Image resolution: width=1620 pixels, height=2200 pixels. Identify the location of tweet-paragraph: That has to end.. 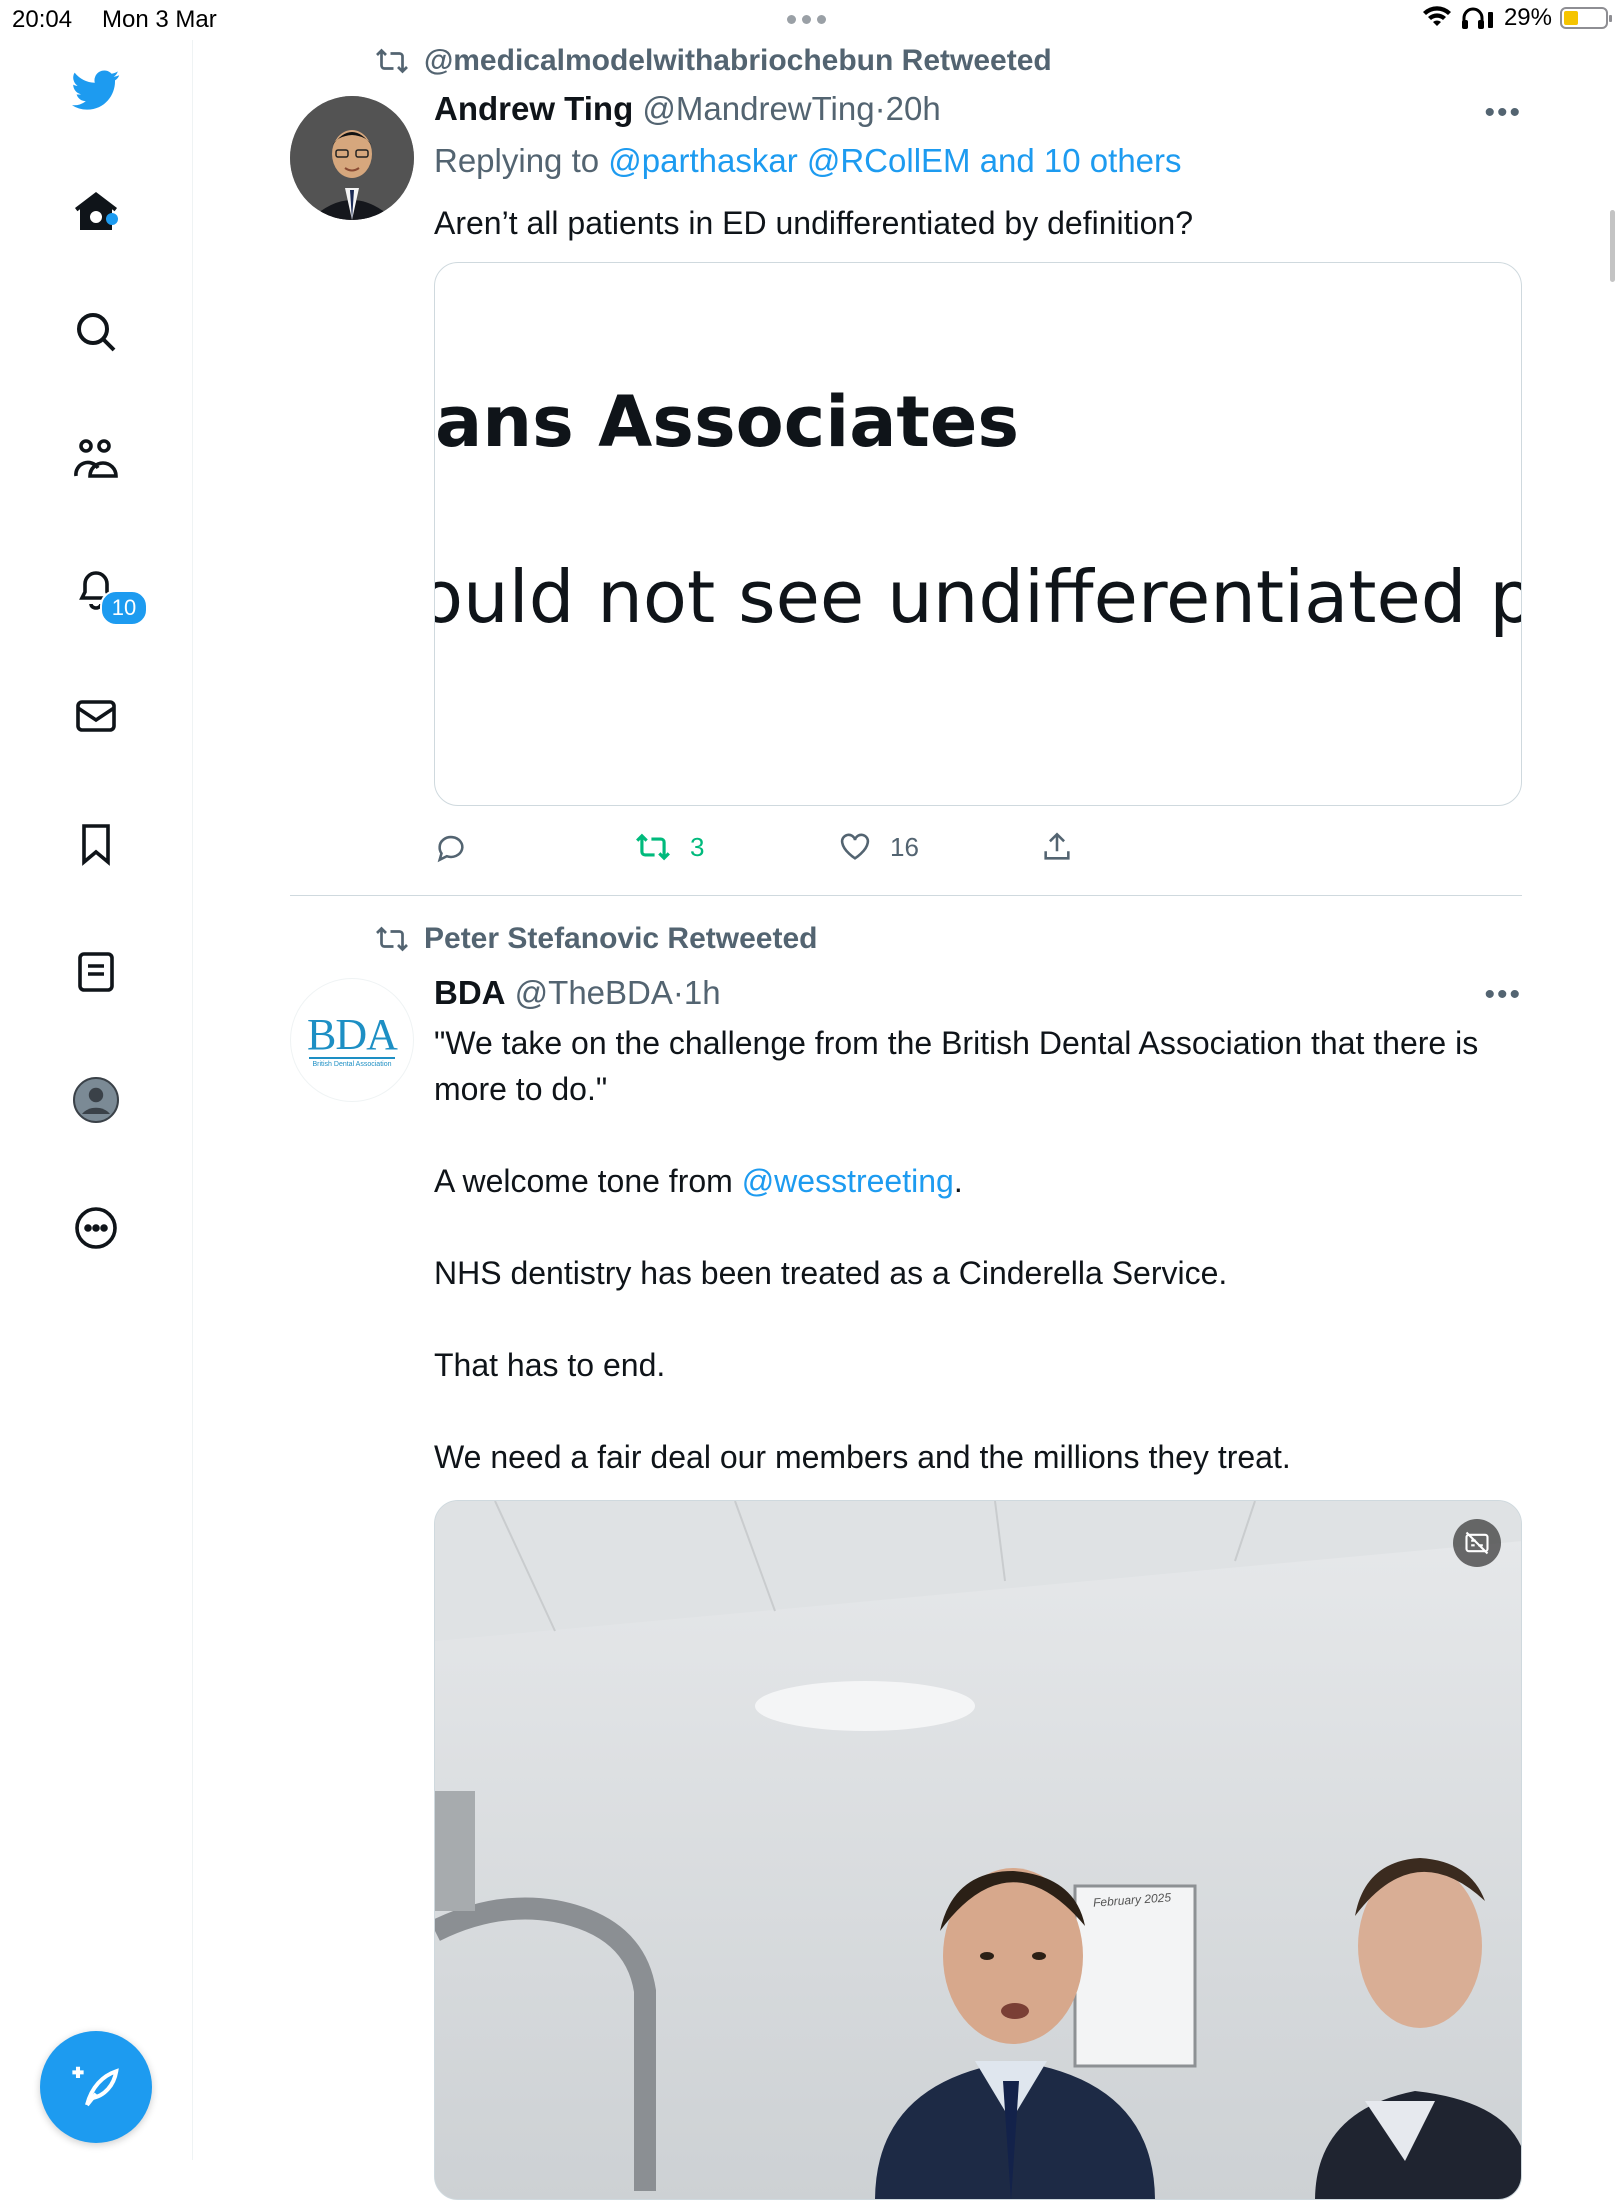
(550, 1365).